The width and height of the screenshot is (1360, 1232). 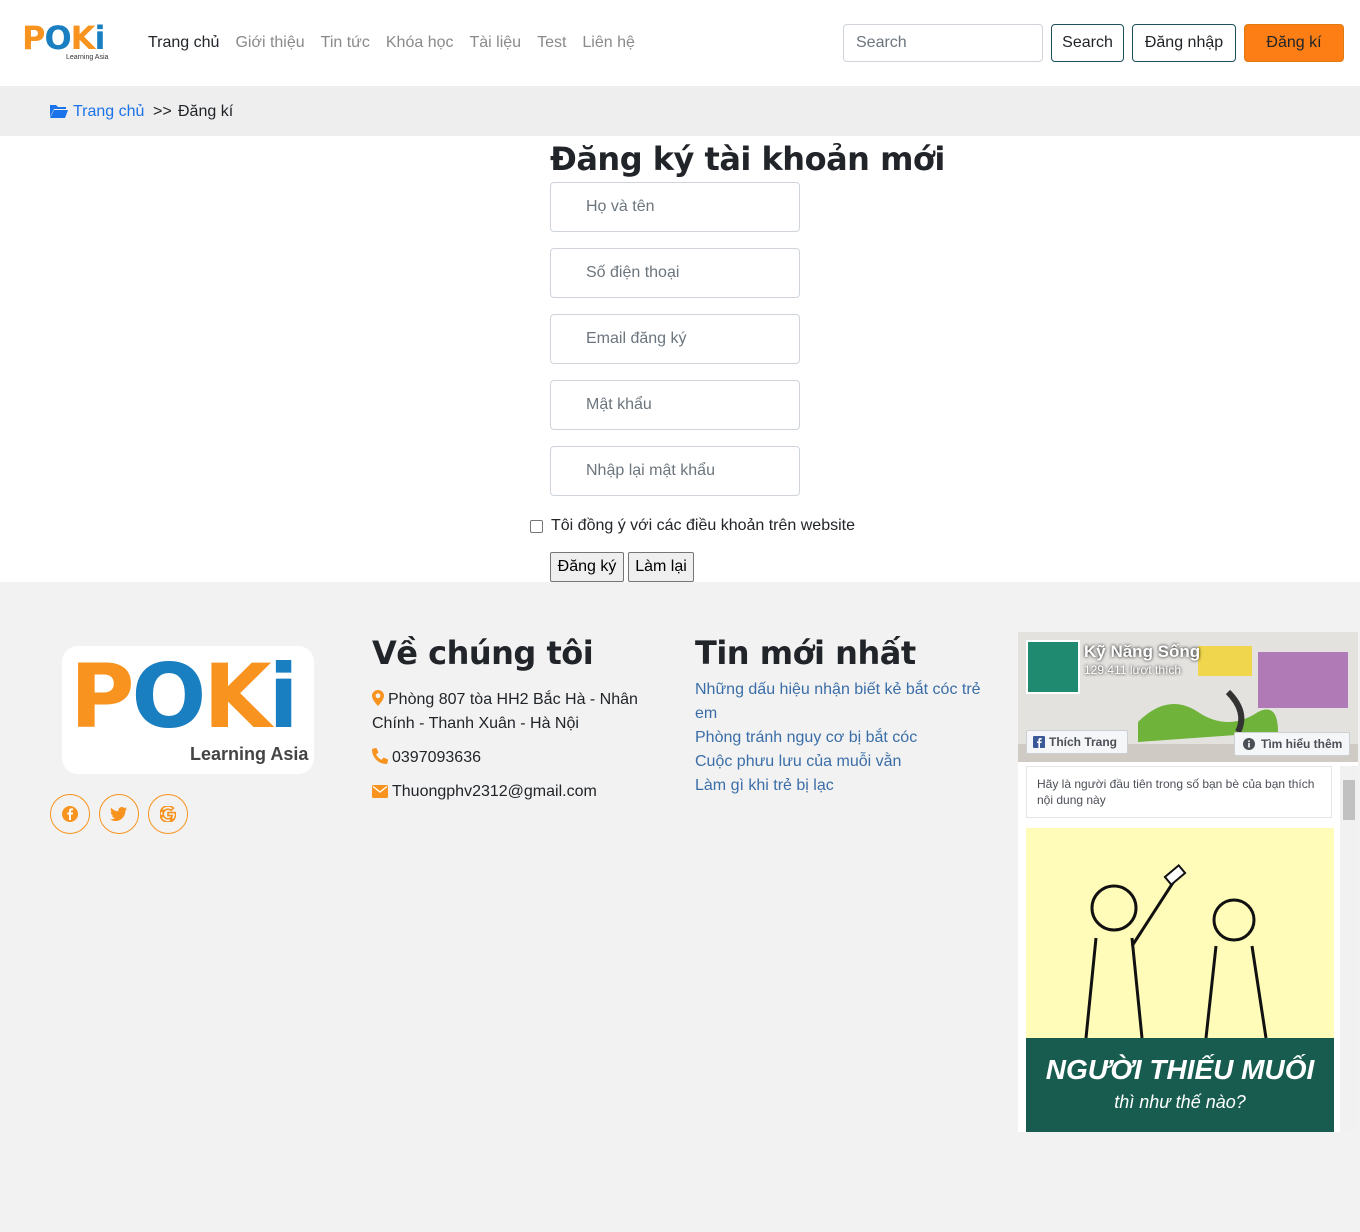 What do you see at coordinates (59, 111) in the screenshot?
I see `folder-open-icon` at bounding box center [59, 111].